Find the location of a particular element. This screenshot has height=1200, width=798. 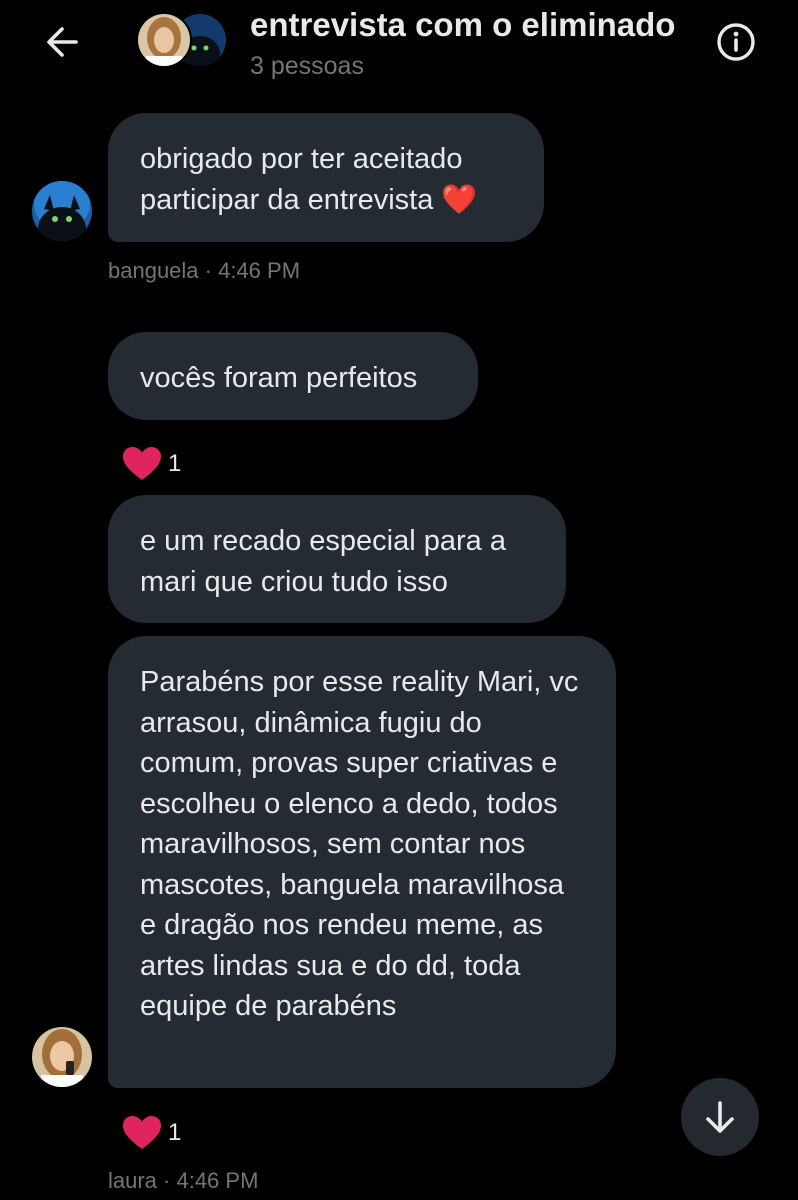

arrow-left-icon is located at coordinates (62, 42).